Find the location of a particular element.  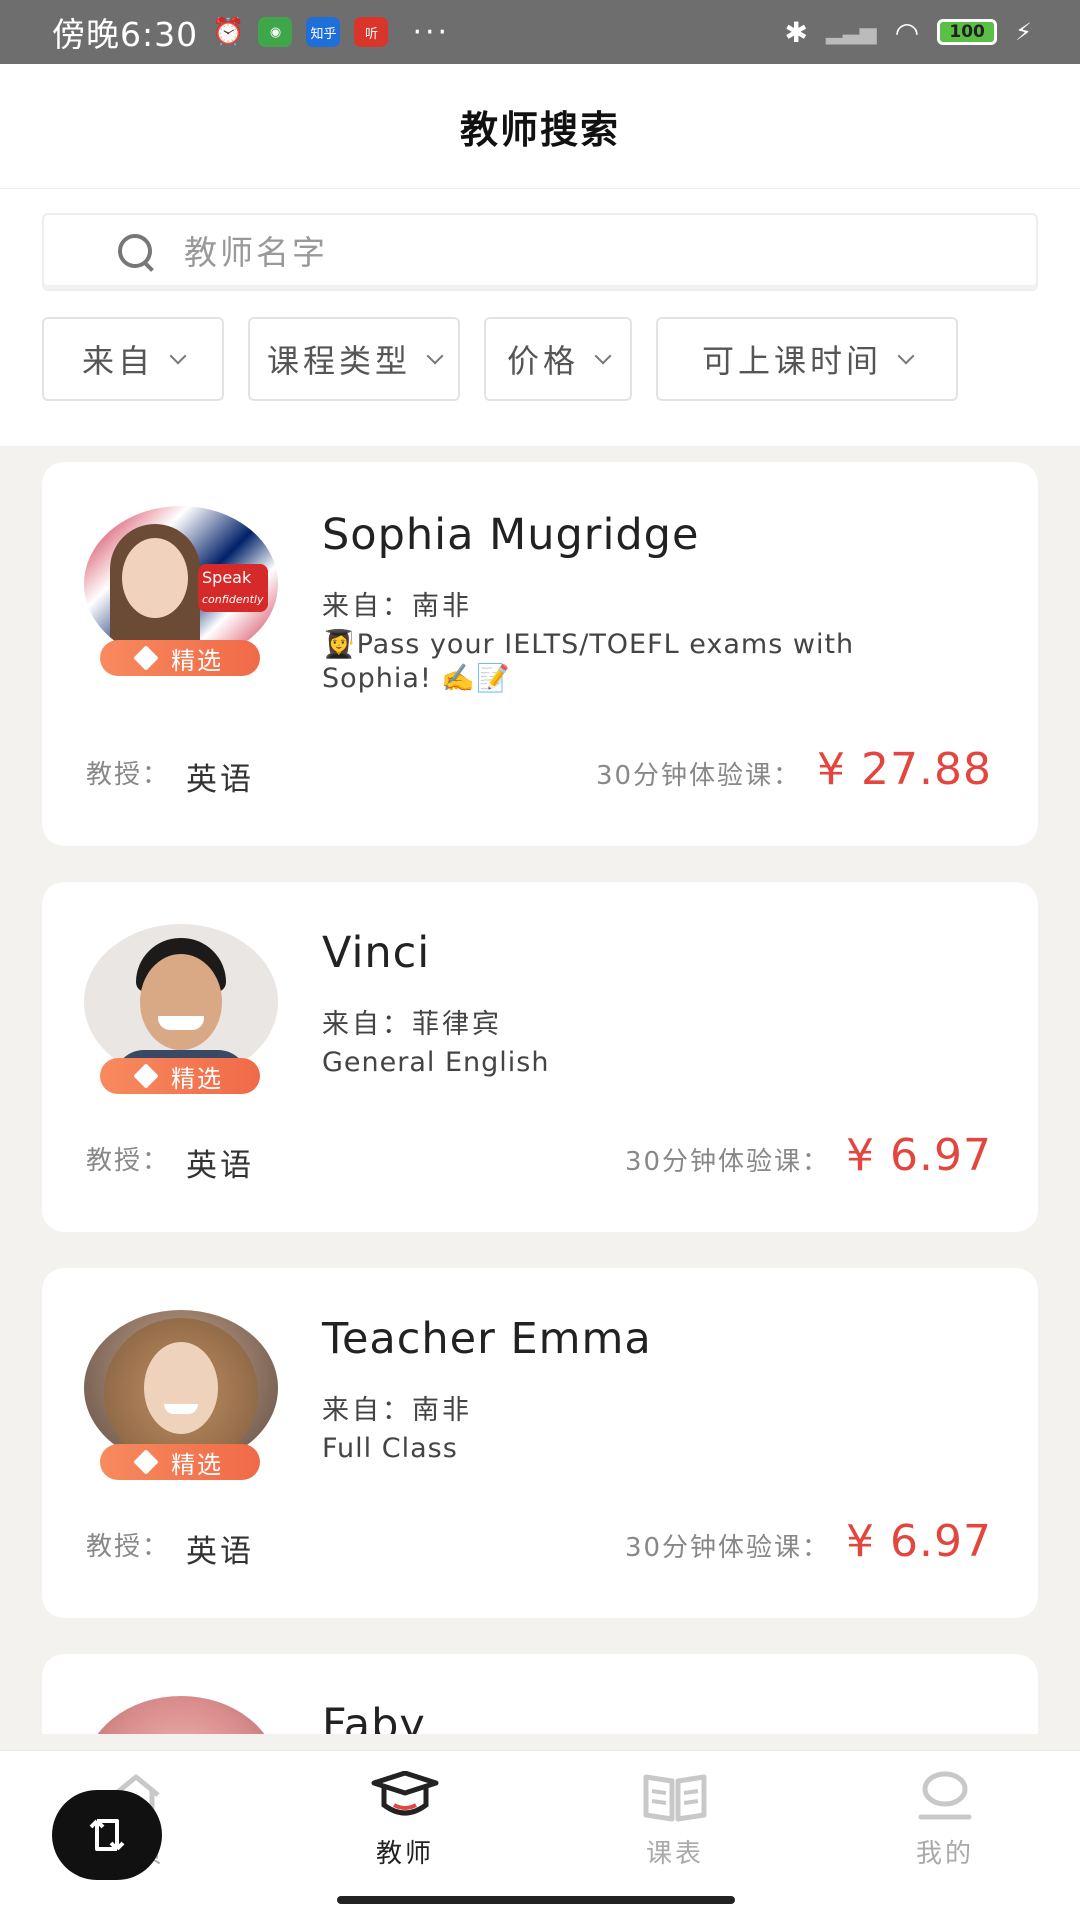

trial-price: ¥ 27.88 is located at coordinates (904, 769).